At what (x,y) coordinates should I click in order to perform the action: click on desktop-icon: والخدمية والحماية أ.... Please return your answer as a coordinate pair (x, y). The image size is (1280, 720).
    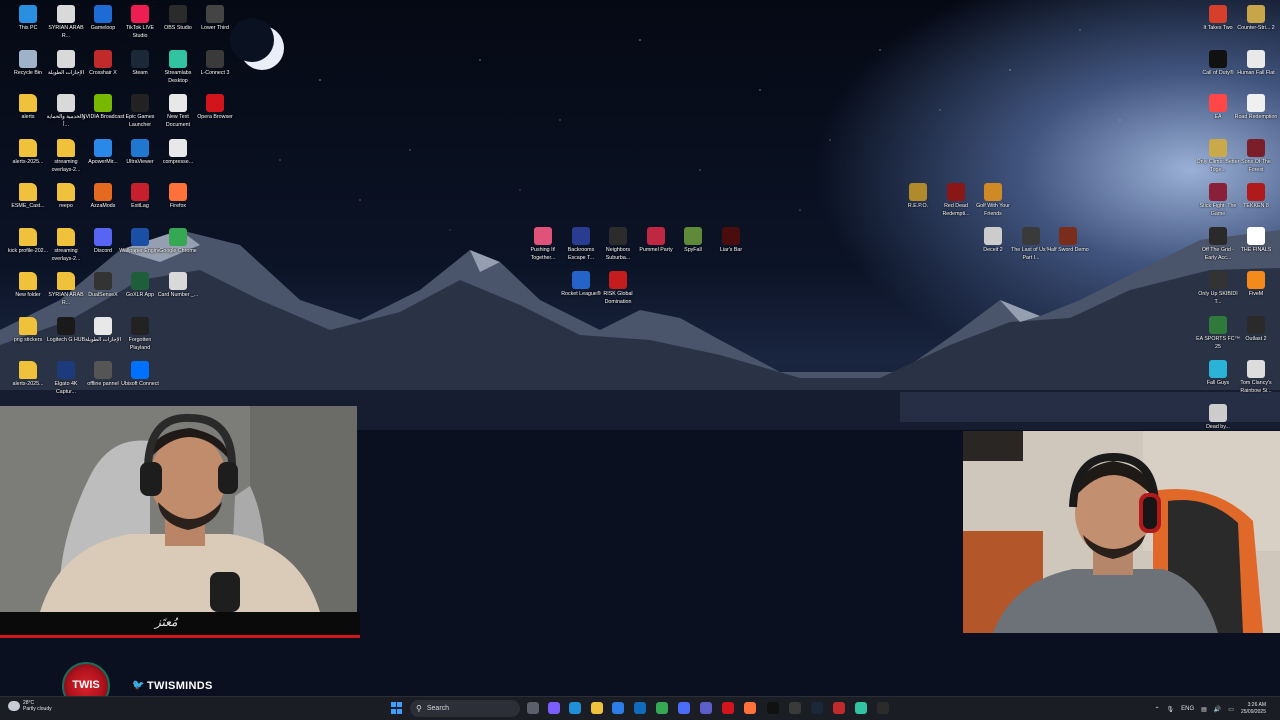
    Looking at the image, I should click on (66, 111).